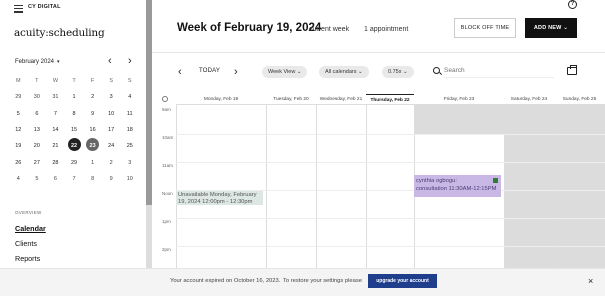  What do you see at coordinates (111, 130) in the screenshot?
I see `mini-calendar-day: 17` at bounding box center [111, 130].